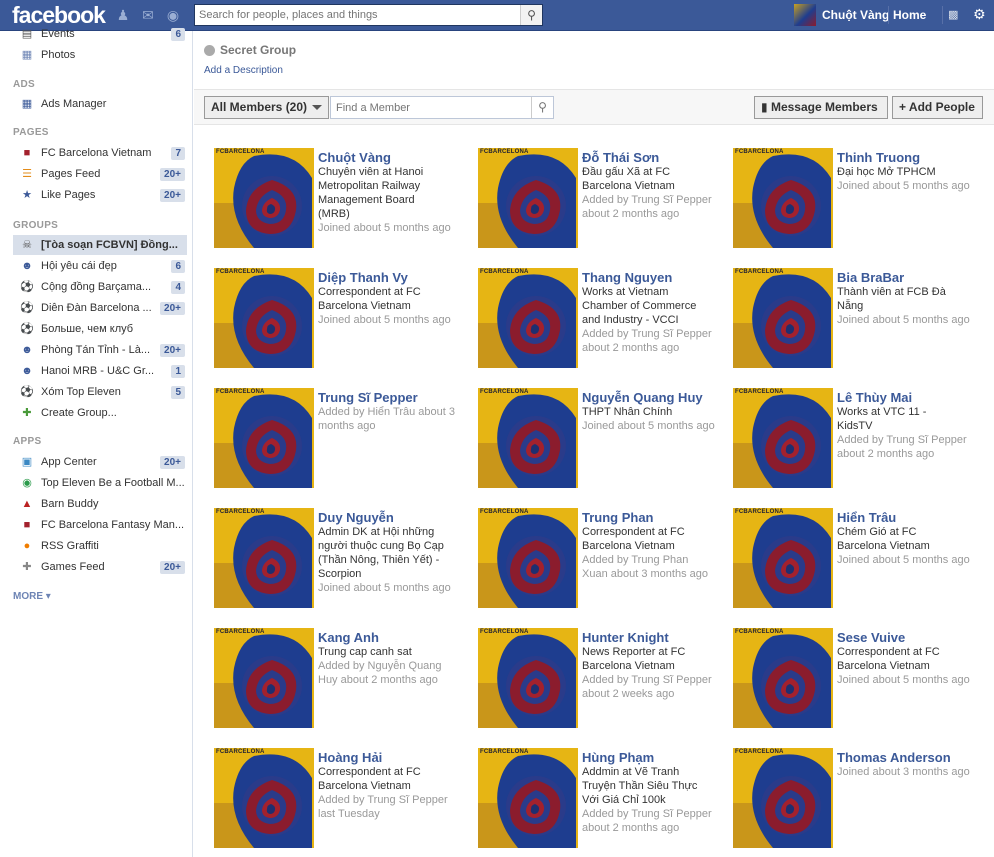 The height and width of the screenshot is (857, 994). I want to click on sidebar-item: ▦ Ads Manager, so click(100, 104).